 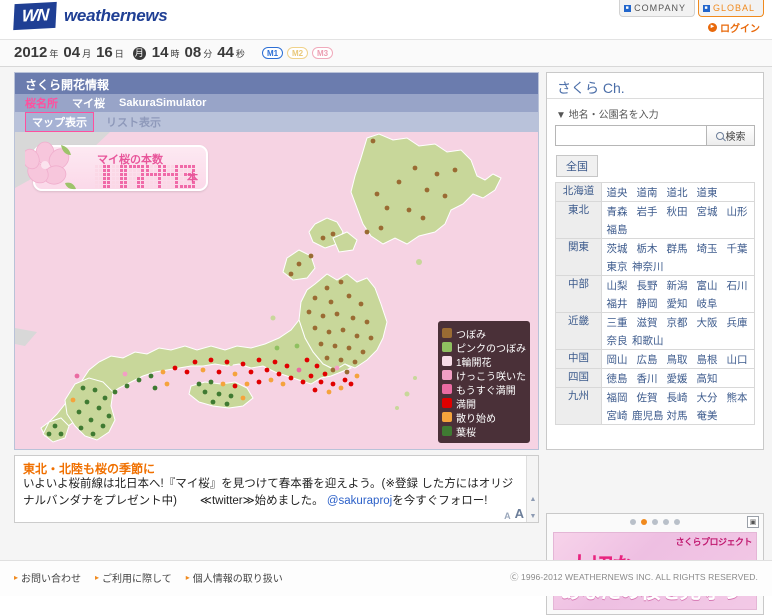 I want to click on prefecture-link: 千葉, so click(x=737, y=248).